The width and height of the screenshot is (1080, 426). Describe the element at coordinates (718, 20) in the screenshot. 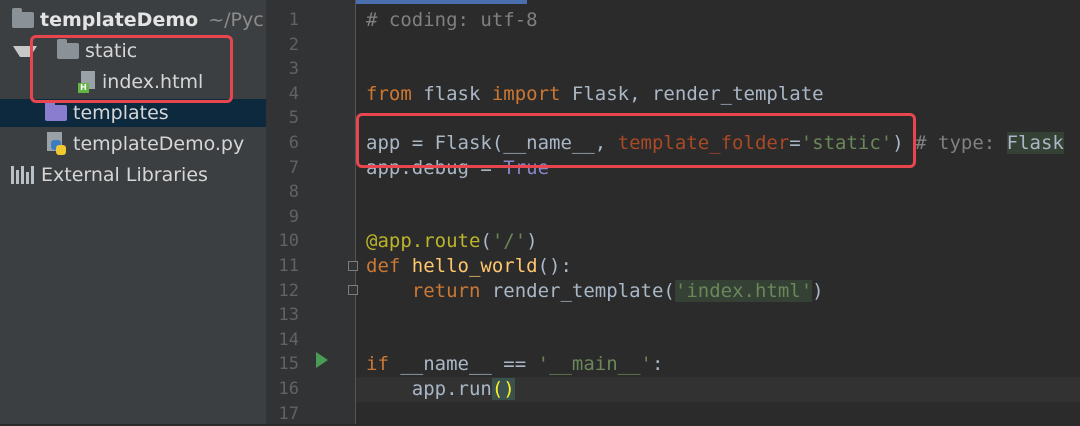

I see `code-line-1: # coding: utf-8` at that location.